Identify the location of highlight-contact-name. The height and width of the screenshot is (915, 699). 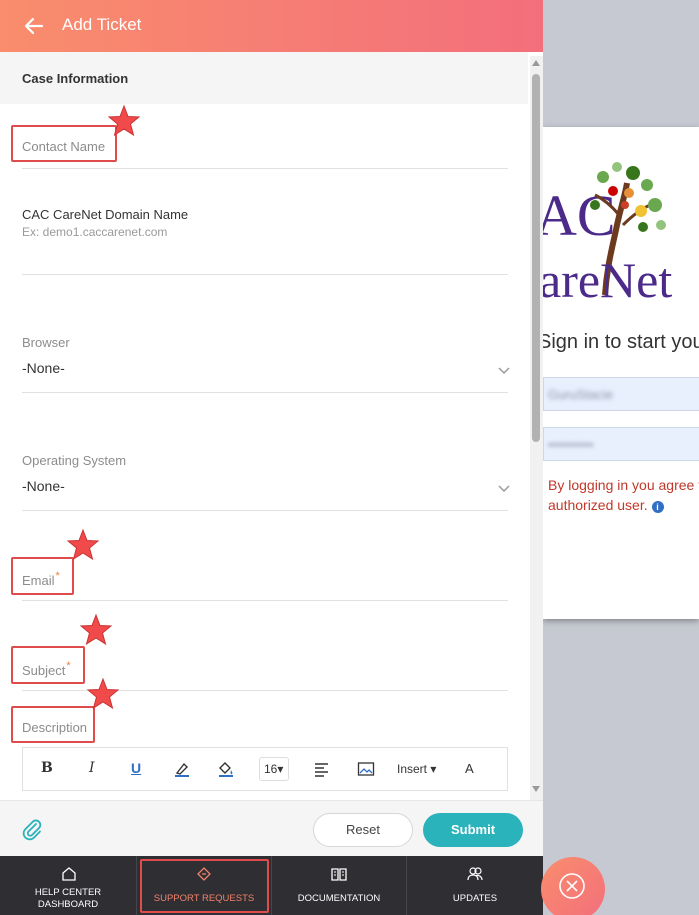
(64, 143).